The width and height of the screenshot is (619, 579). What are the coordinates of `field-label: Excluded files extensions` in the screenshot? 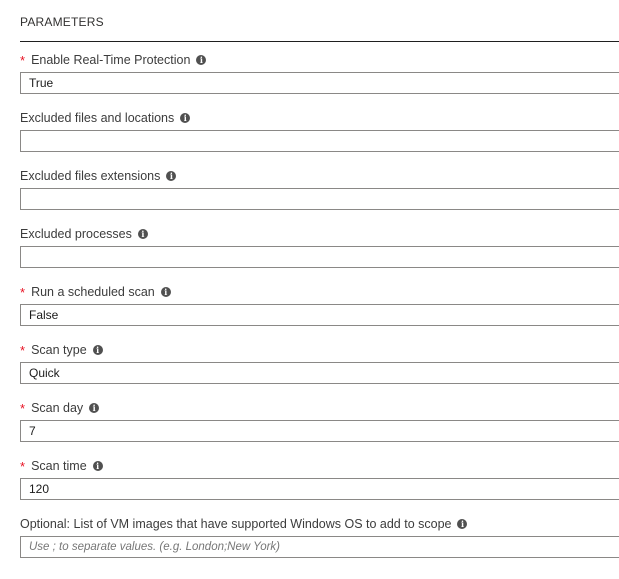 It's located at (90, 176).